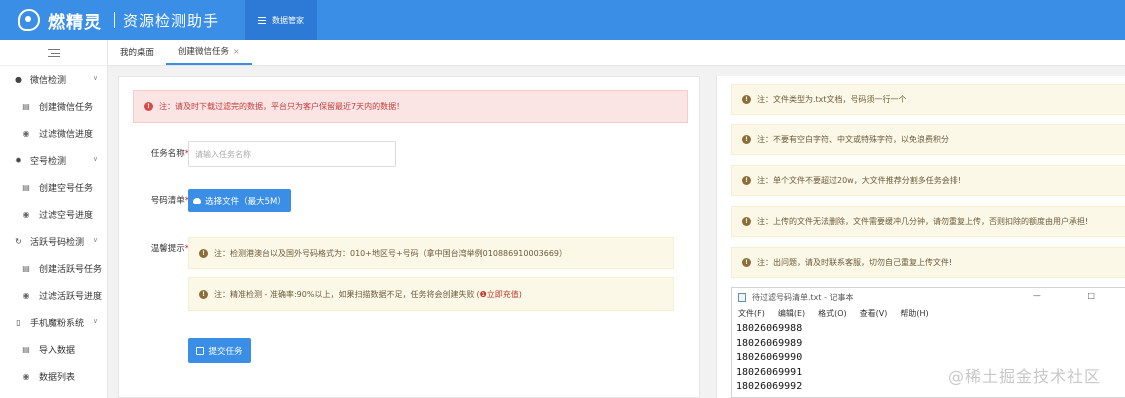  I want to click on notepad-menu-edit: 编辑(E), so click(791, 313).